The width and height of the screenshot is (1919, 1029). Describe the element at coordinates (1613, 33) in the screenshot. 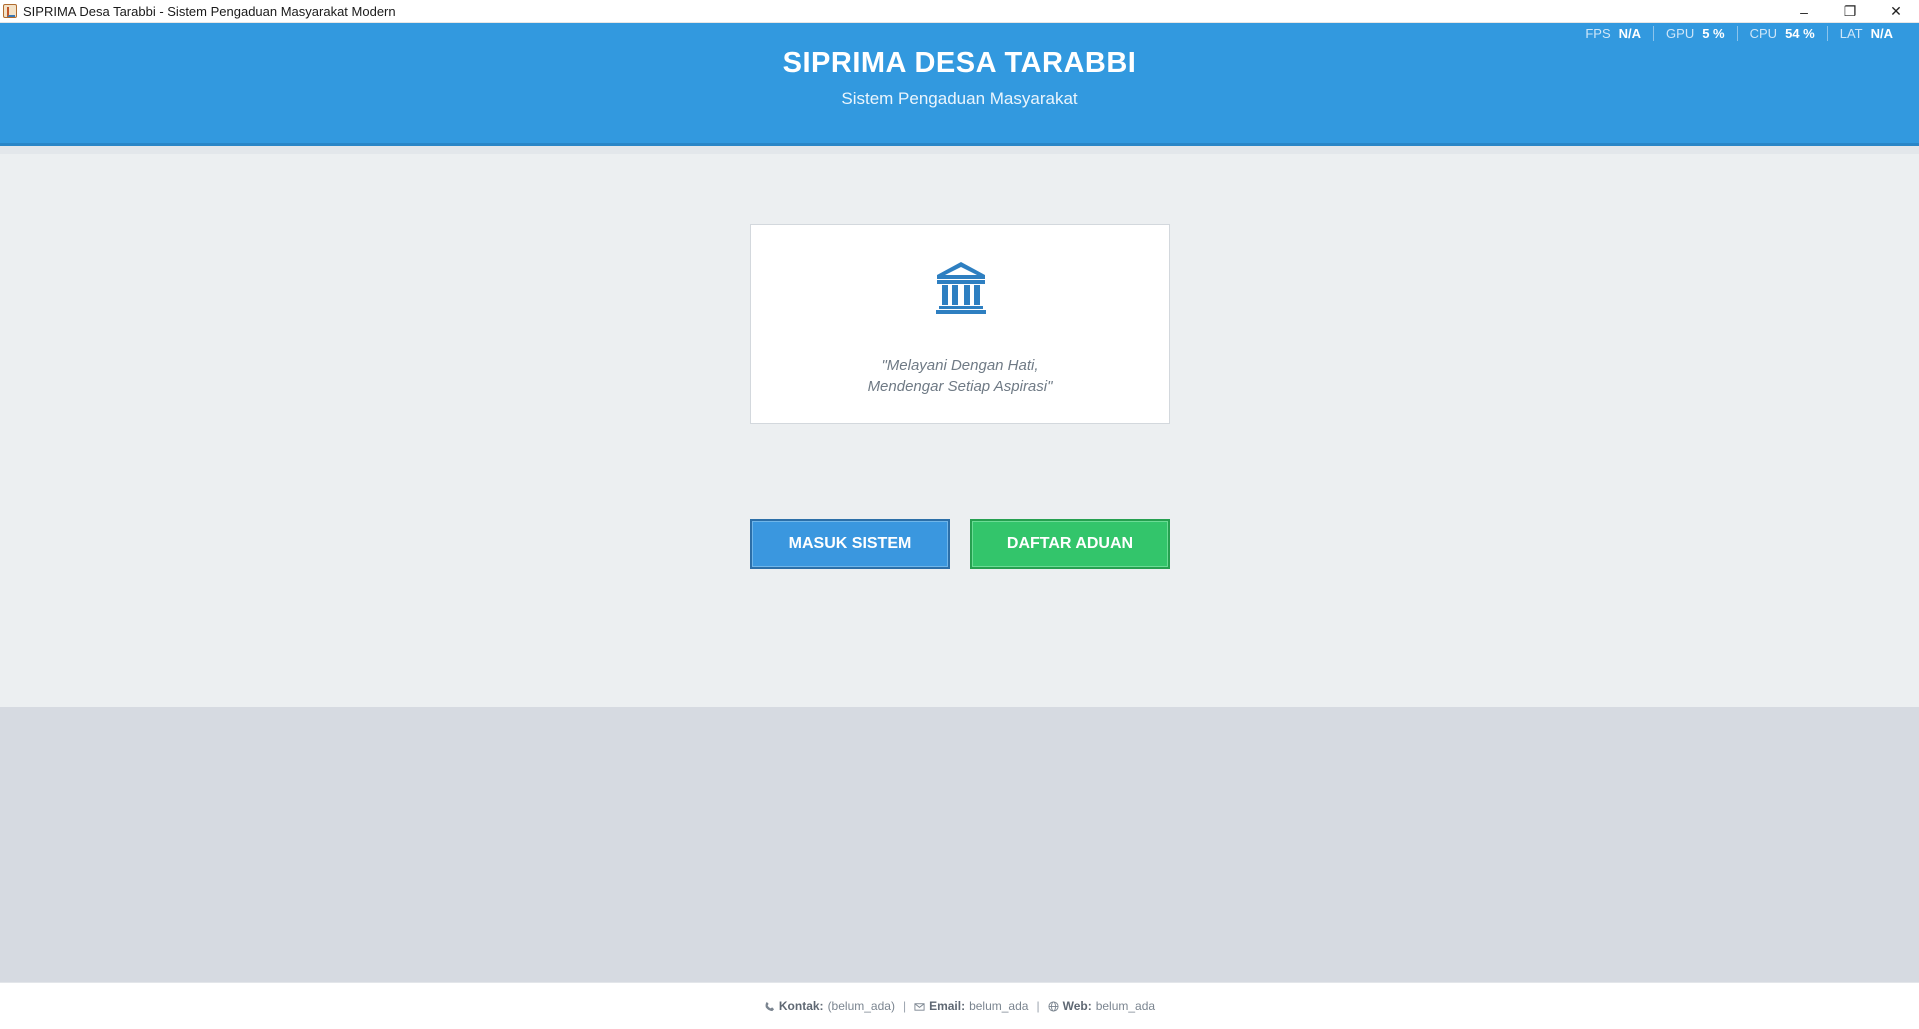

I see `stat-fps: FPS N/A` at that location.